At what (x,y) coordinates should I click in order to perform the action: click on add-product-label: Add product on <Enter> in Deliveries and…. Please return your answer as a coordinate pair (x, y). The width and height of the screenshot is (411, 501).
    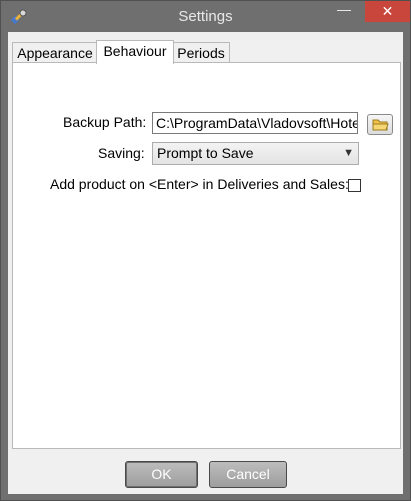
    Looking at the image, I should click on (199, 184).